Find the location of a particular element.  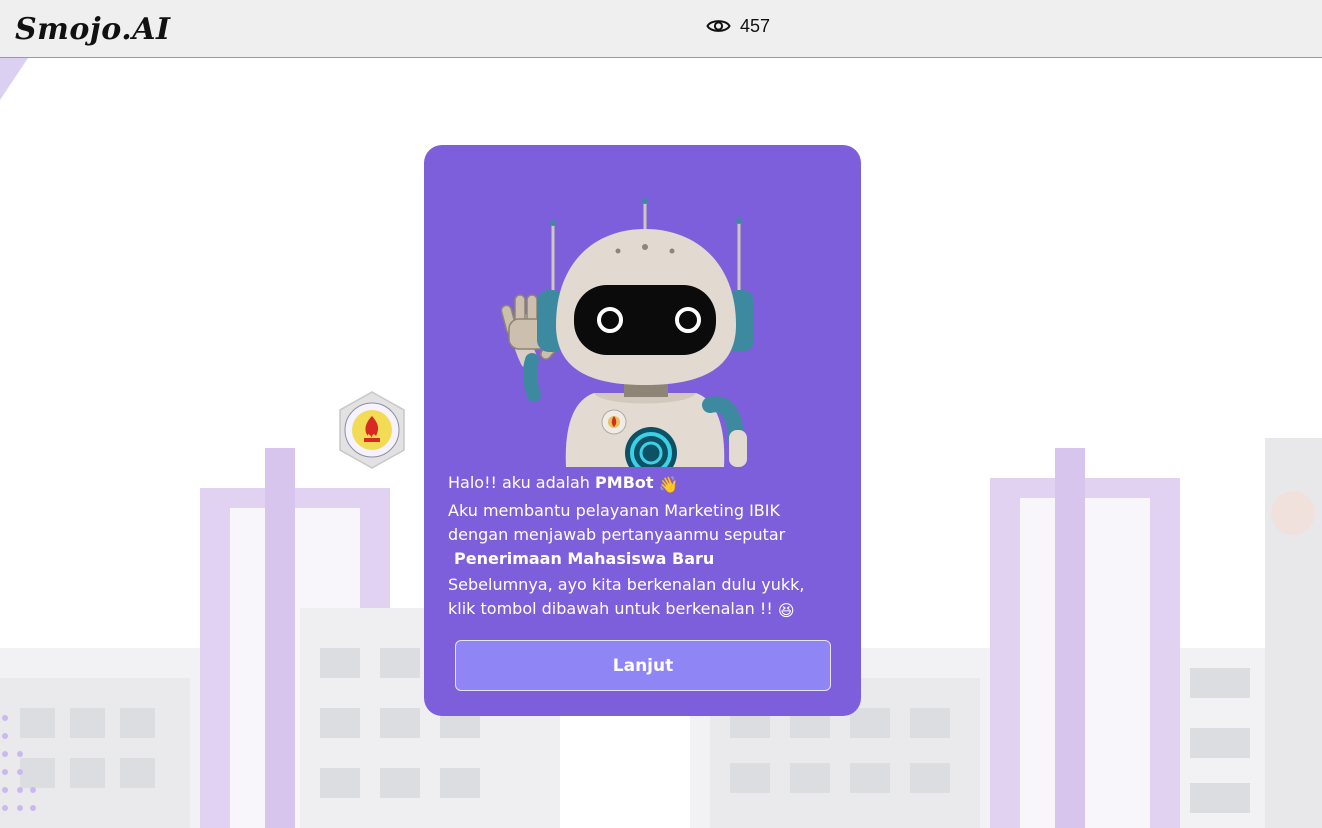

waving-hand-icon: 👋 is located at coordinates (668, 484).